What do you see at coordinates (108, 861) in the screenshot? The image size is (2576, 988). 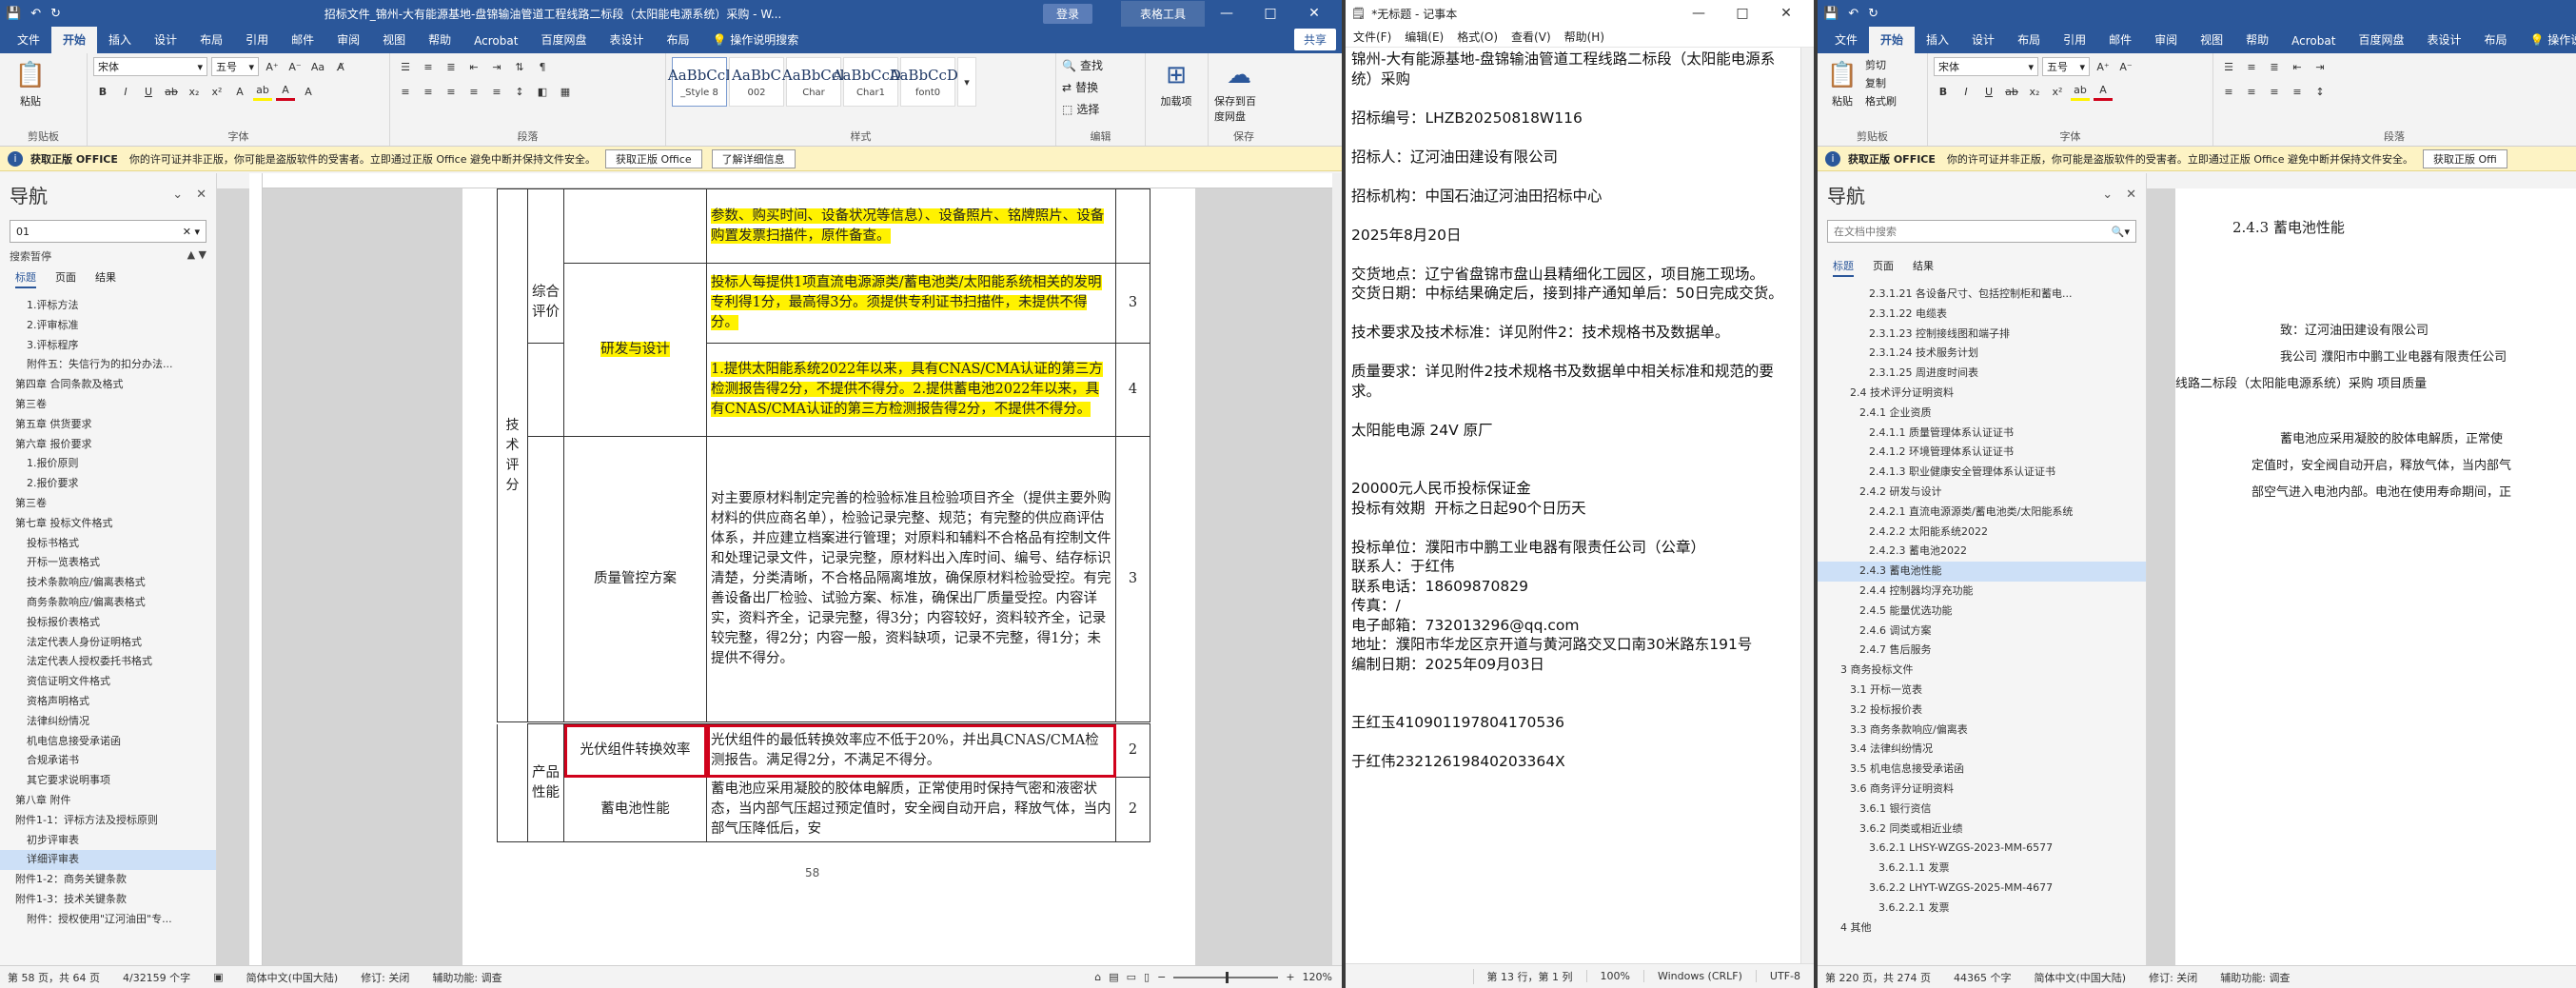 I see `nav-tree-item: 详细评审表` at bounding box center [108, 861].